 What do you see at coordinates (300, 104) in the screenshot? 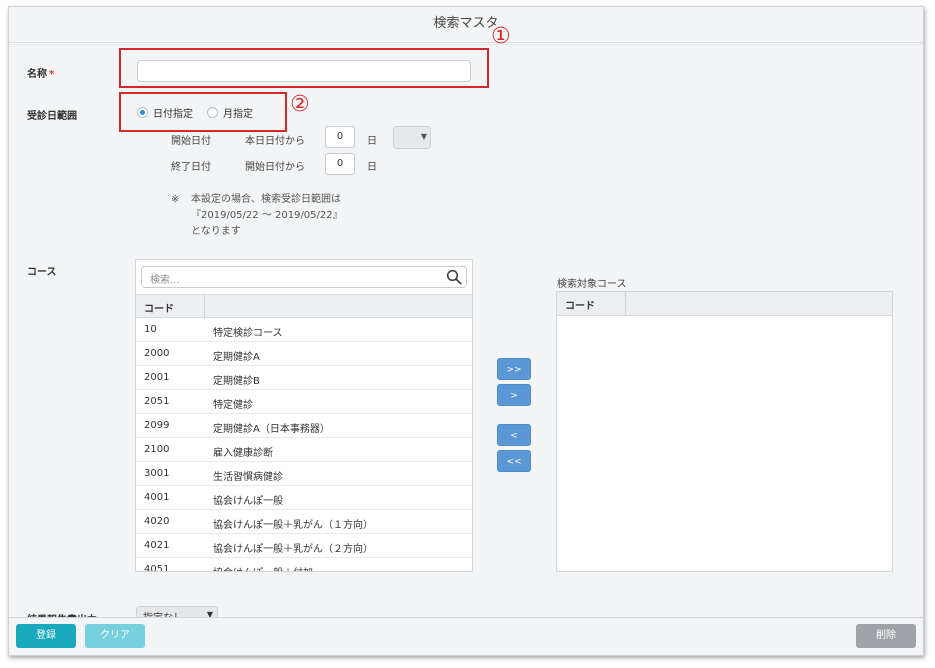
I see `annotation-callout-2: ②` at bounding box center [300, 104].